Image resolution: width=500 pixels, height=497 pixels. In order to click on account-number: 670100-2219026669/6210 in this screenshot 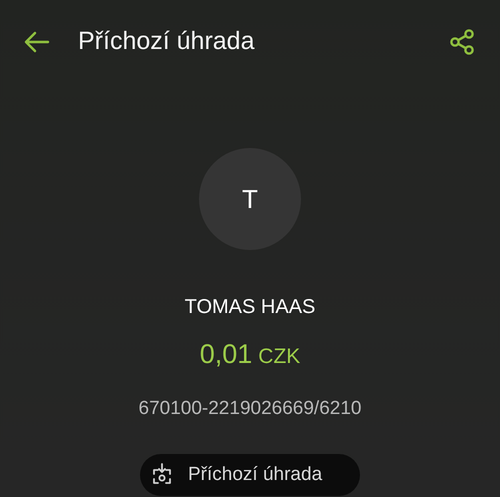, I will do `click(250, 408)`.